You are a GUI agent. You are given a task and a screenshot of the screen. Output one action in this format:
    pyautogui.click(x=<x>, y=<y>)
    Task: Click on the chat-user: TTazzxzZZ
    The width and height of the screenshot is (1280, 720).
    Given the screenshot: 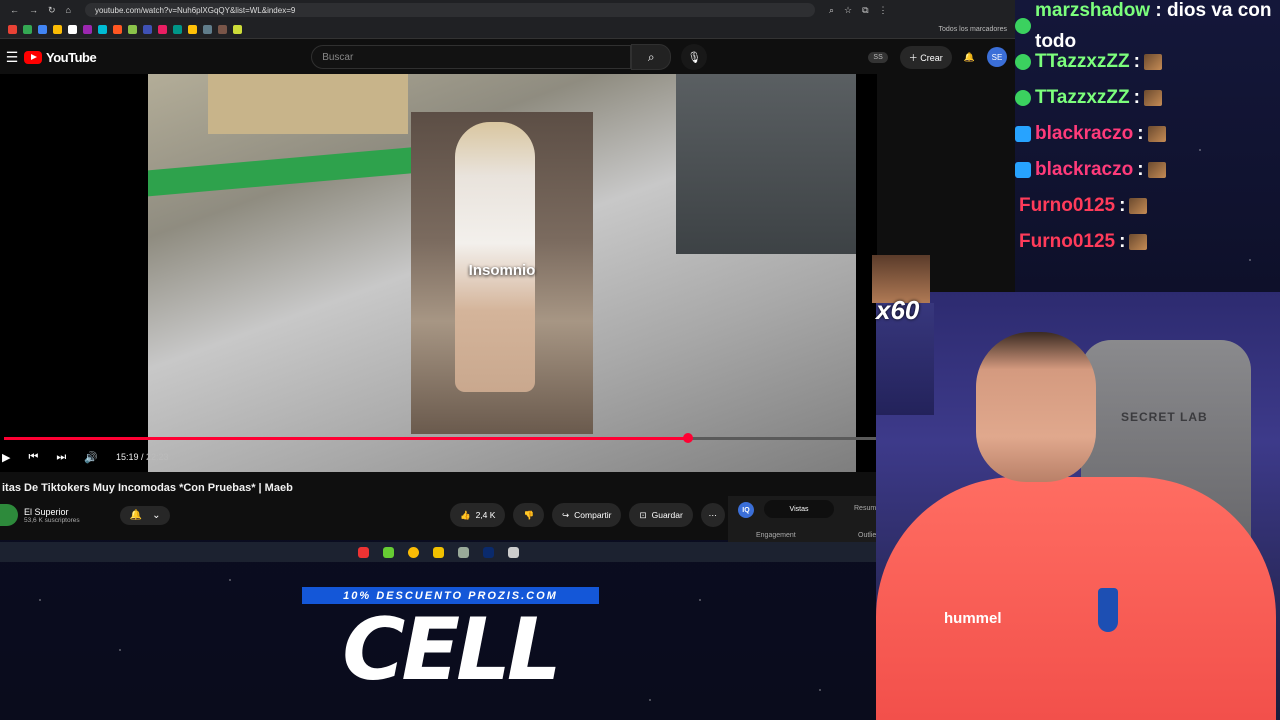 What is the action you would take?
    pyautogui.click(x=1082, y=97)
    